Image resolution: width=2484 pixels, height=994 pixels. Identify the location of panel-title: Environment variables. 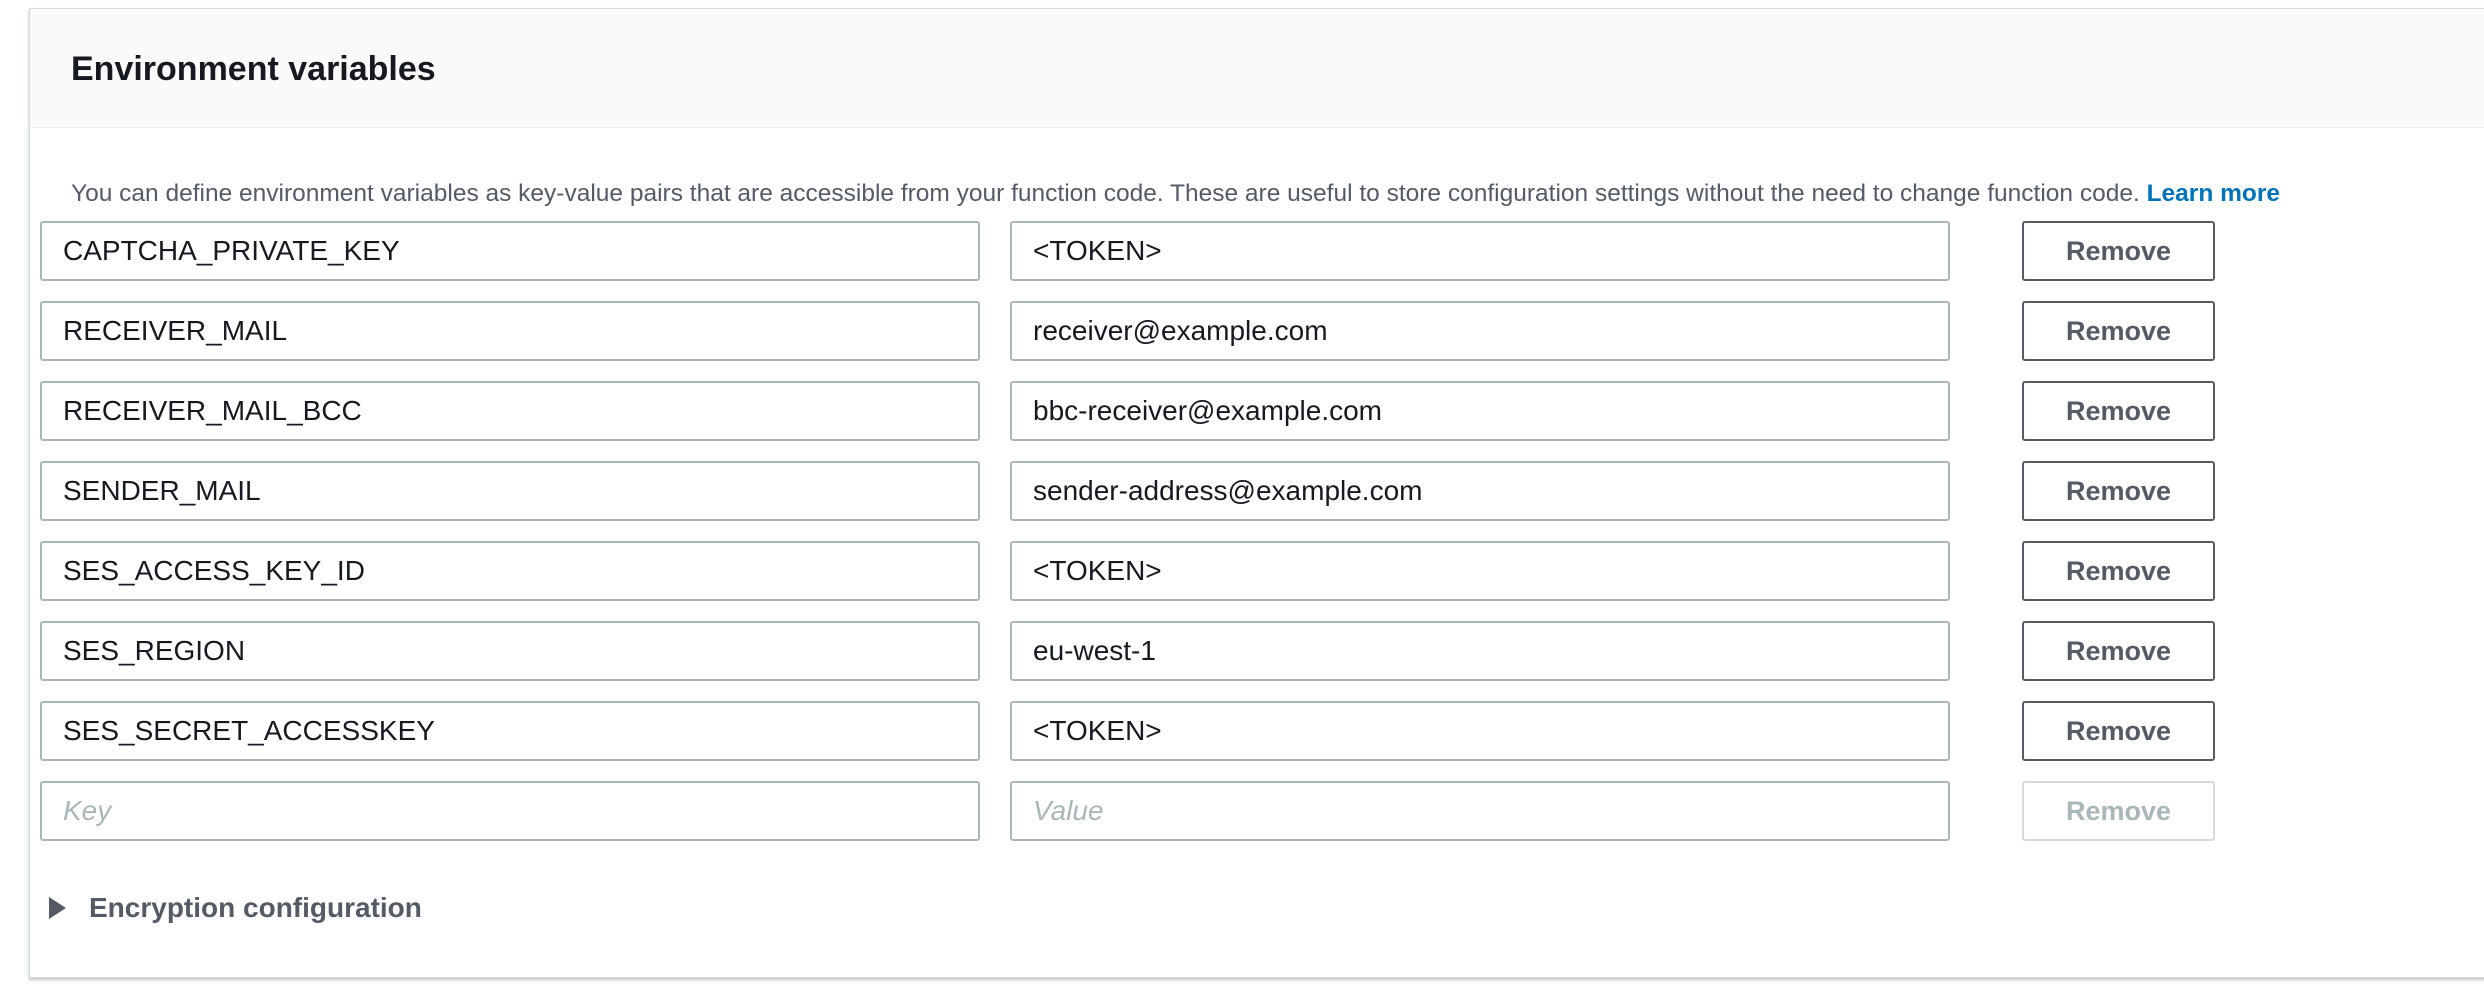
(253, 69).